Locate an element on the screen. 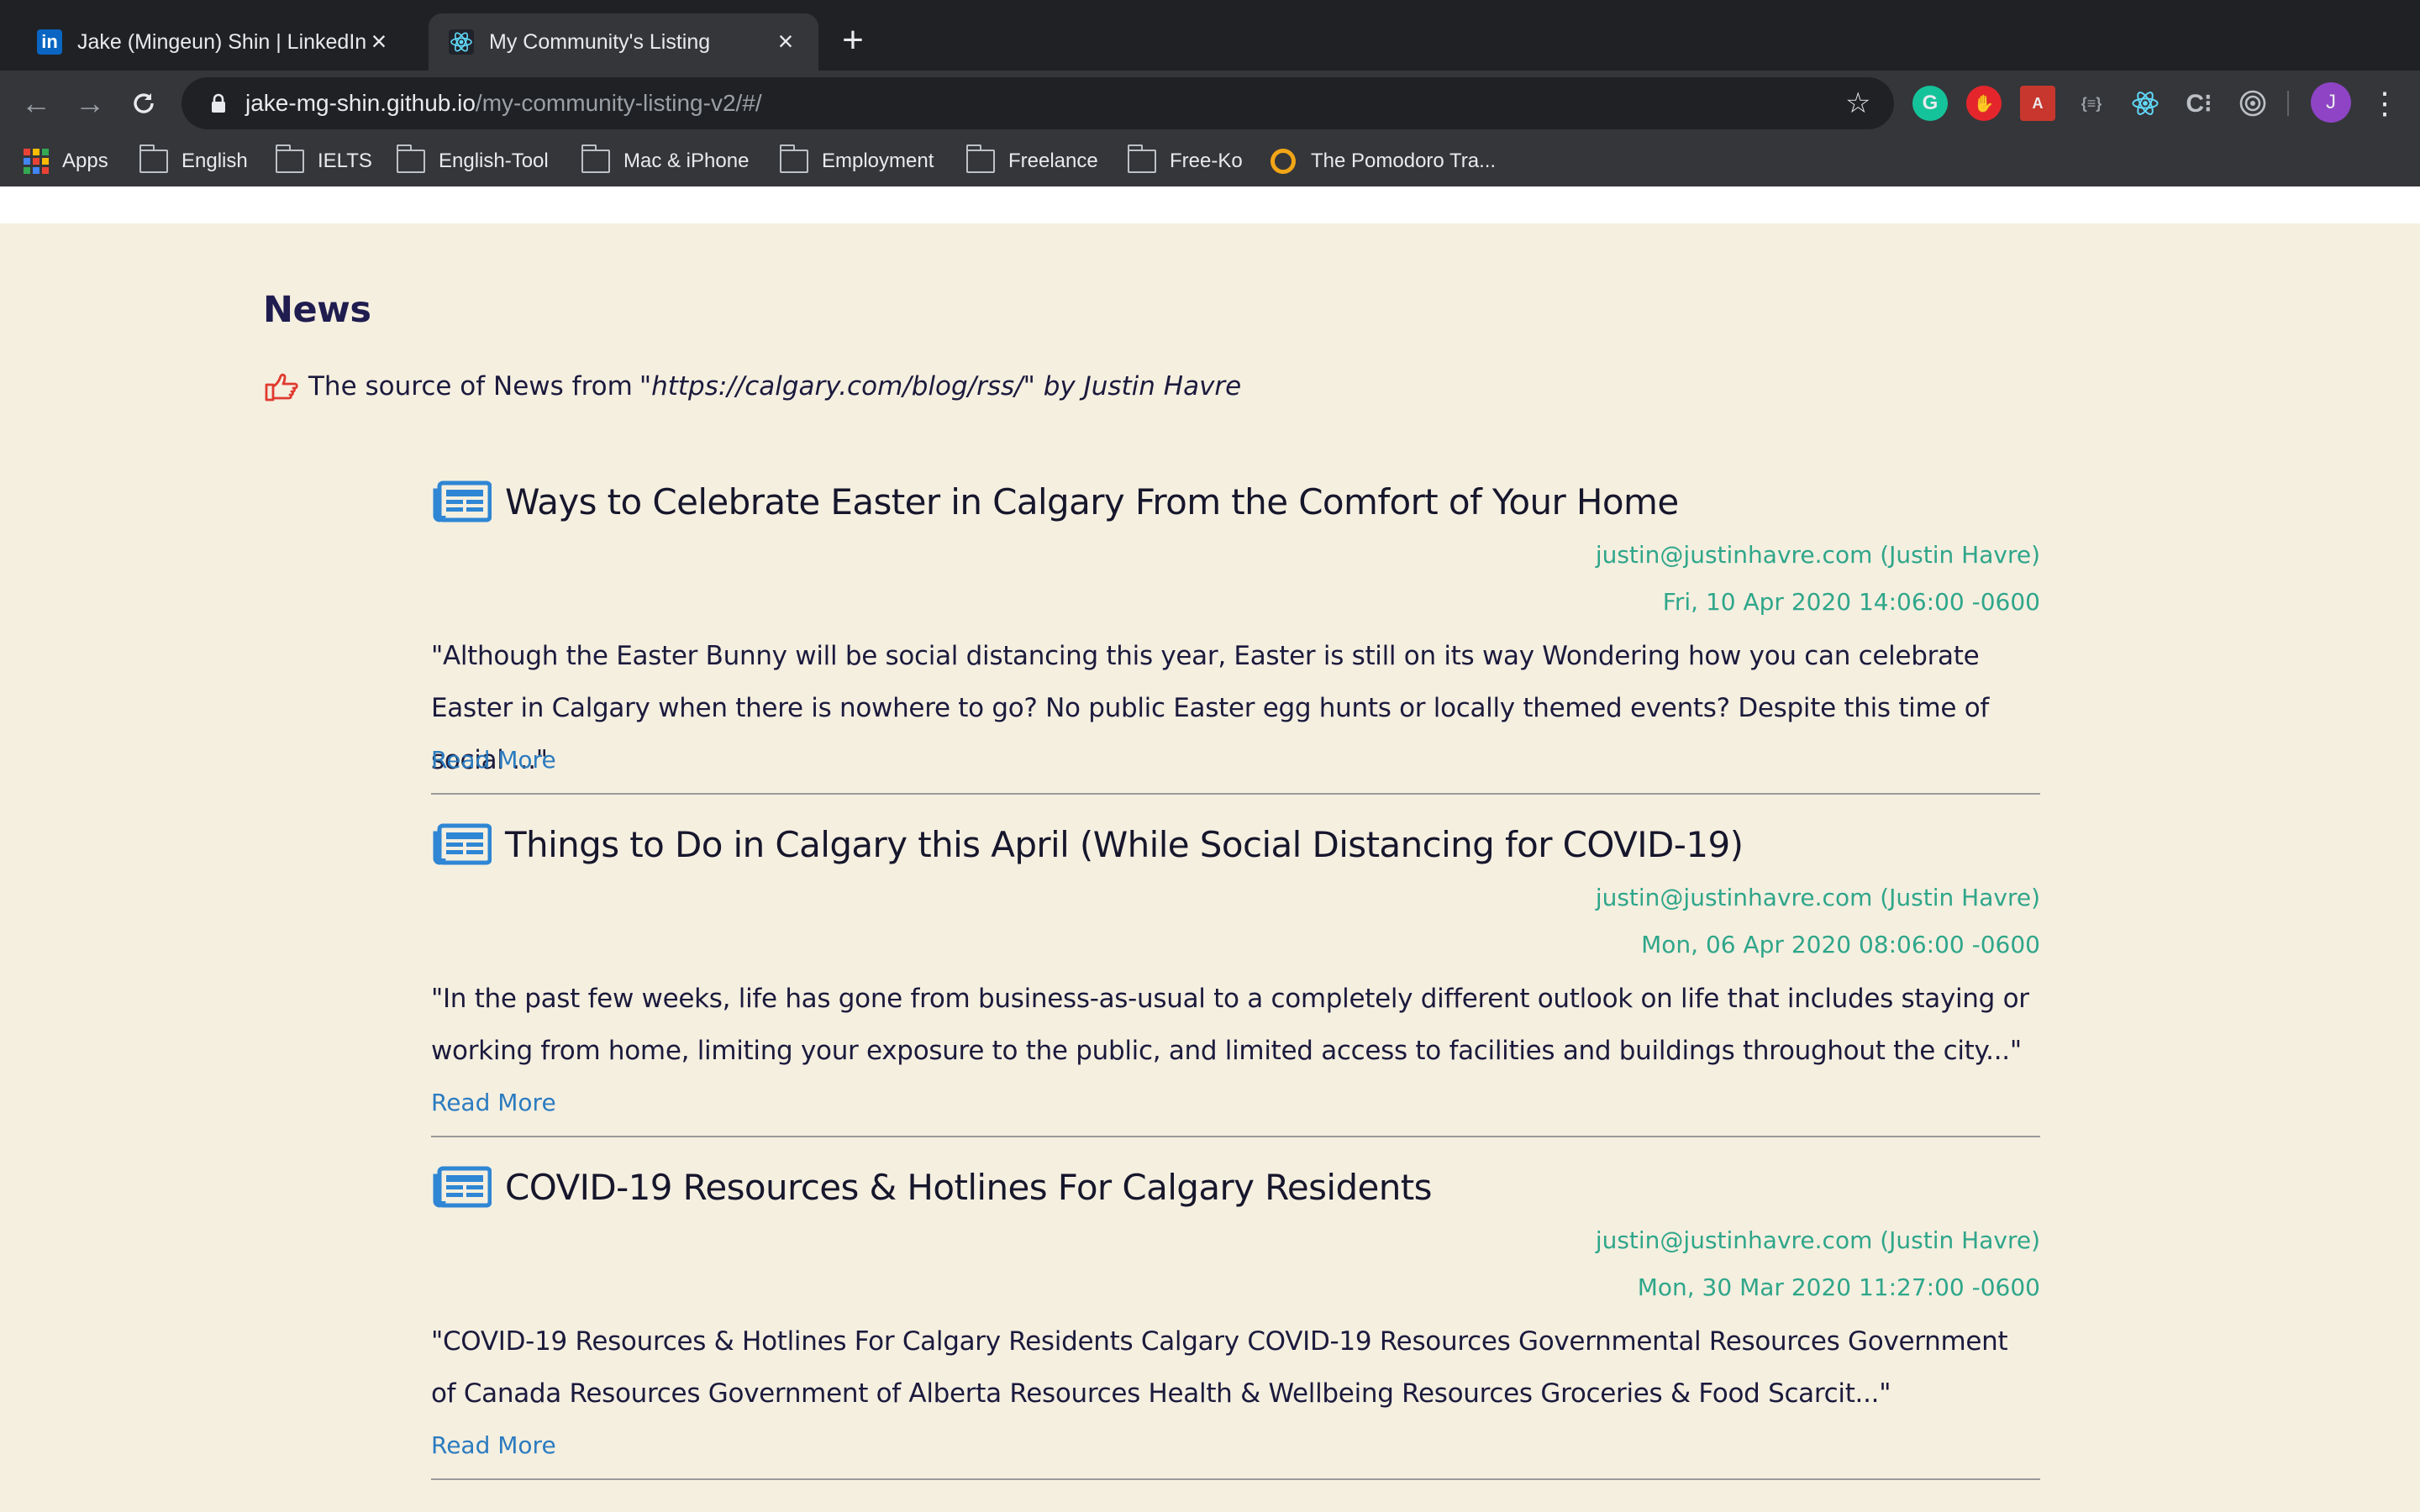 This screenshot has height=1512, width=2420. pointing-hand-icon is located at coordinates (281, 387).